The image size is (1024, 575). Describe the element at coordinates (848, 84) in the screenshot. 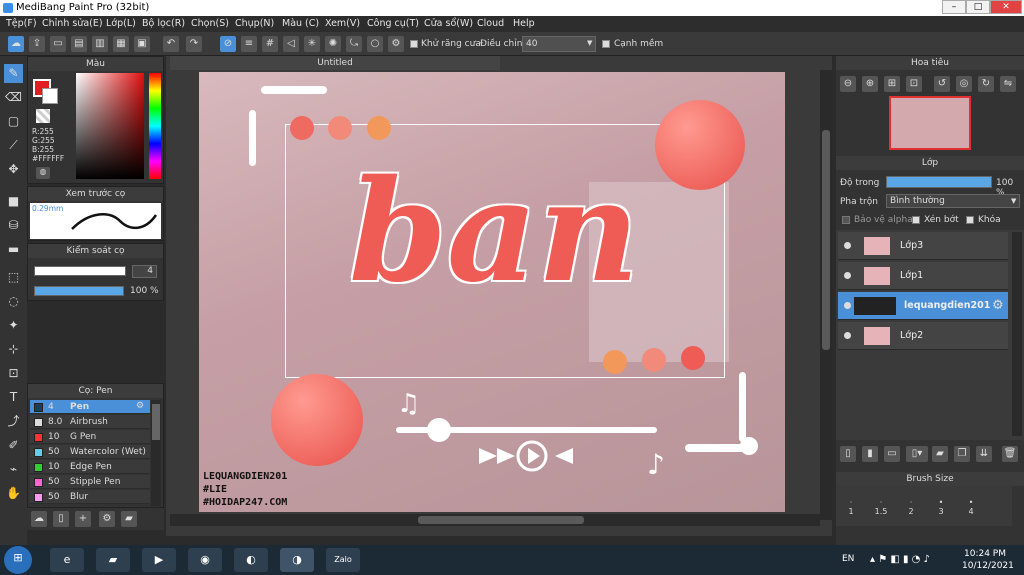

I see `zoom-out-icon: ⊖` at that location.